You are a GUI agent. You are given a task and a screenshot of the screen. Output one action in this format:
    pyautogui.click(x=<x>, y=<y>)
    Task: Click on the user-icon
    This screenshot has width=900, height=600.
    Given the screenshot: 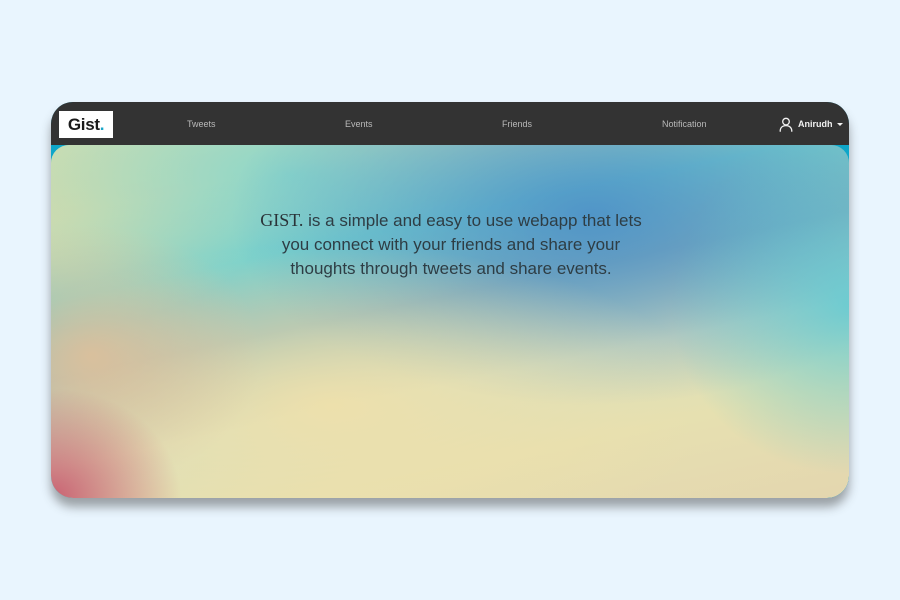 What is the action you would take?
    pyautogui.click(x=786, y=124)
    